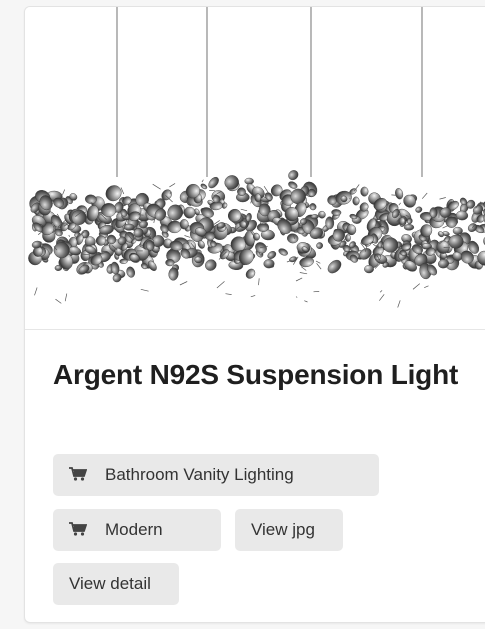 This screenshot has height=629, width=485. I want to click on view-detail-button: View detail, so click(116, 584).